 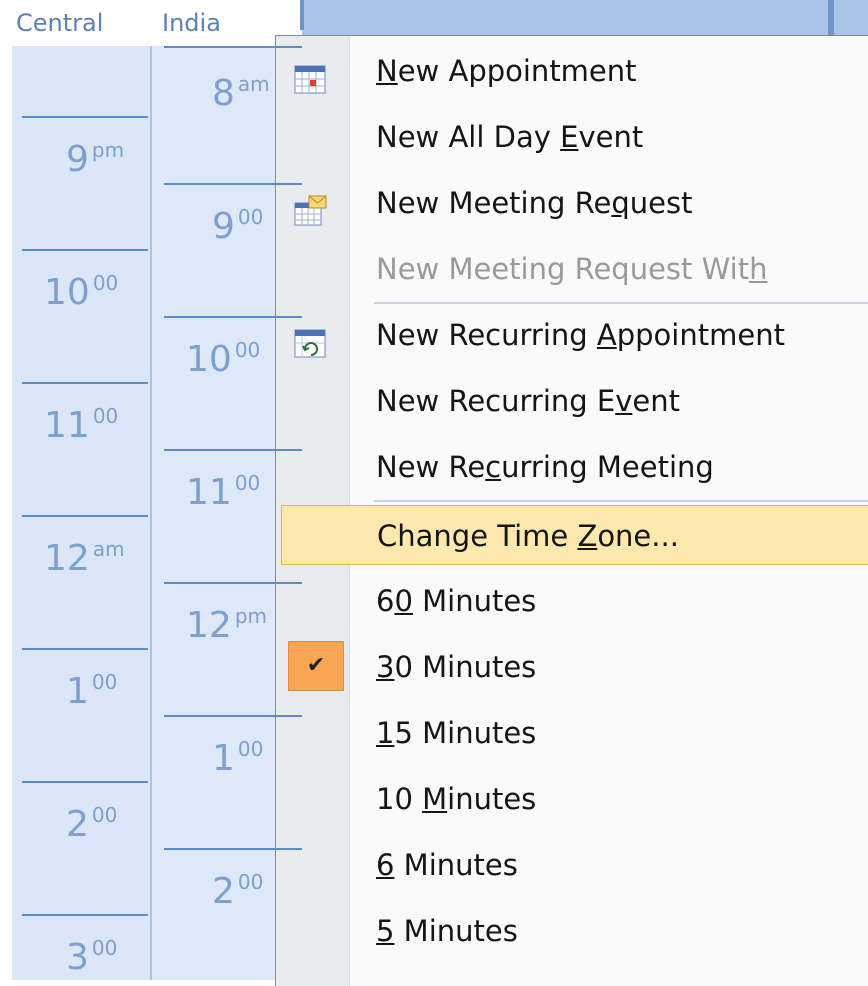 What do you see at coordinates (431, 467) in the screenshot?
I see `label-text: New Re` at bounding box center [431, 467].